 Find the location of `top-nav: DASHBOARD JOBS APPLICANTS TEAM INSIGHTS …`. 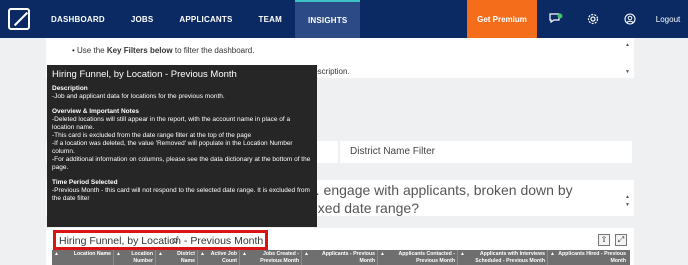

top-nav: DASHBOARD JOBS APPLICANTS TEAM INSIGHTS … is located at coordinates (344, 19).